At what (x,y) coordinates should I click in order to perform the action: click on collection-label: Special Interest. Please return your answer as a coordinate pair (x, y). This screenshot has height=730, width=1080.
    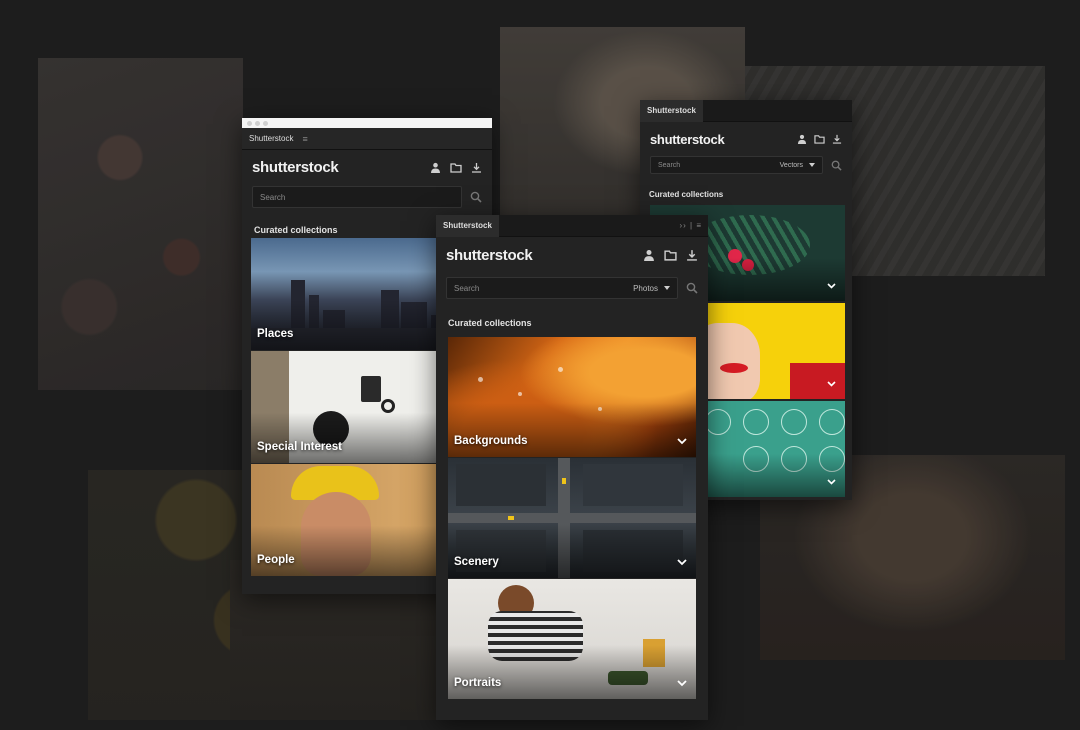
    Looking at the image, I should click on (300, 447).